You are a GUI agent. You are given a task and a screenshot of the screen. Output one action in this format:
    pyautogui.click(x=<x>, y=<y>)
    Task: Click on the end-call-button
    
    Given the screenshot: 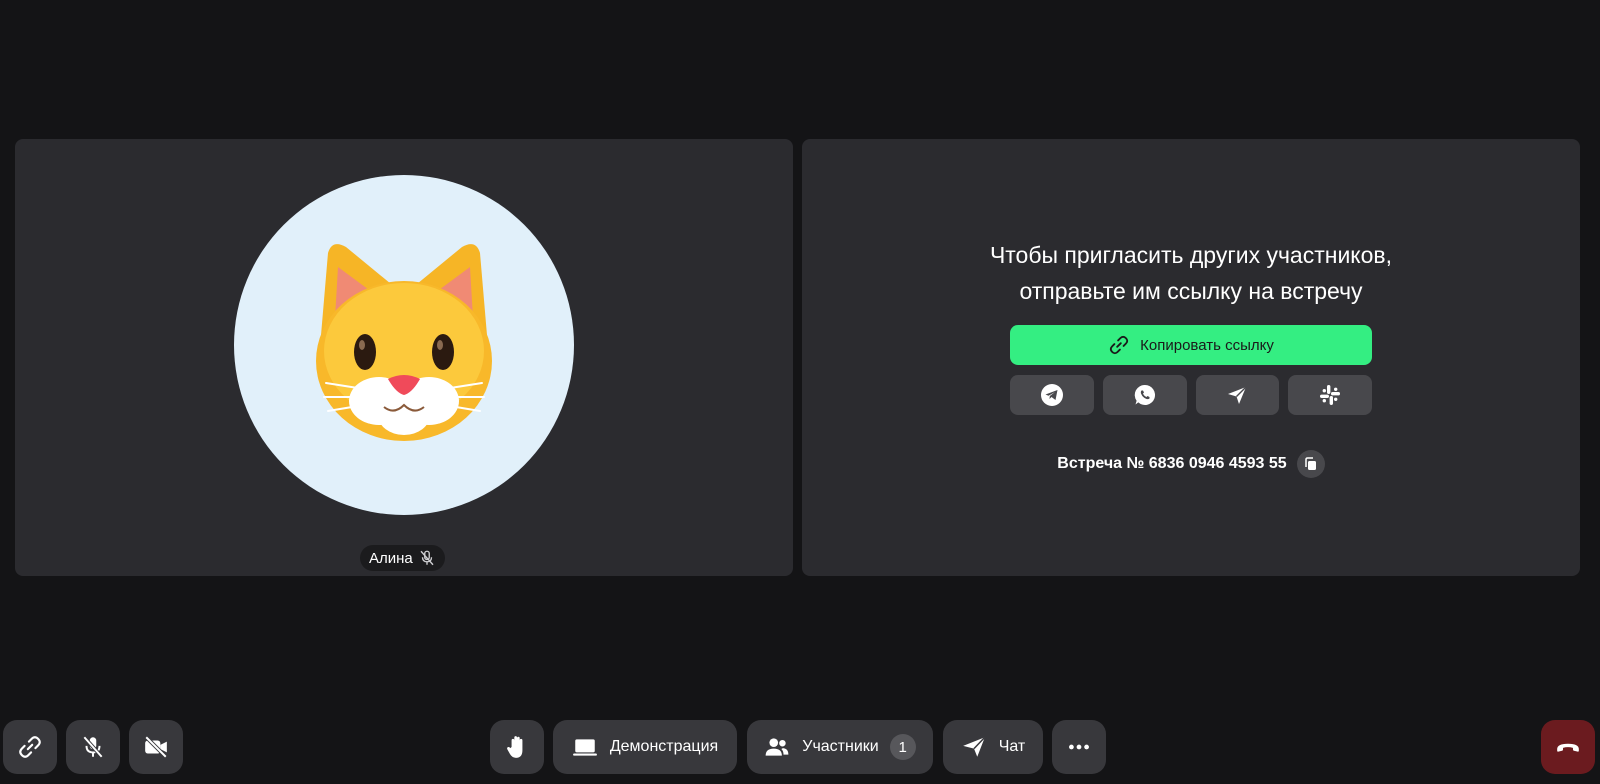 What is the action you would take?
    pyautogui.click(x=1568, y=747)
    